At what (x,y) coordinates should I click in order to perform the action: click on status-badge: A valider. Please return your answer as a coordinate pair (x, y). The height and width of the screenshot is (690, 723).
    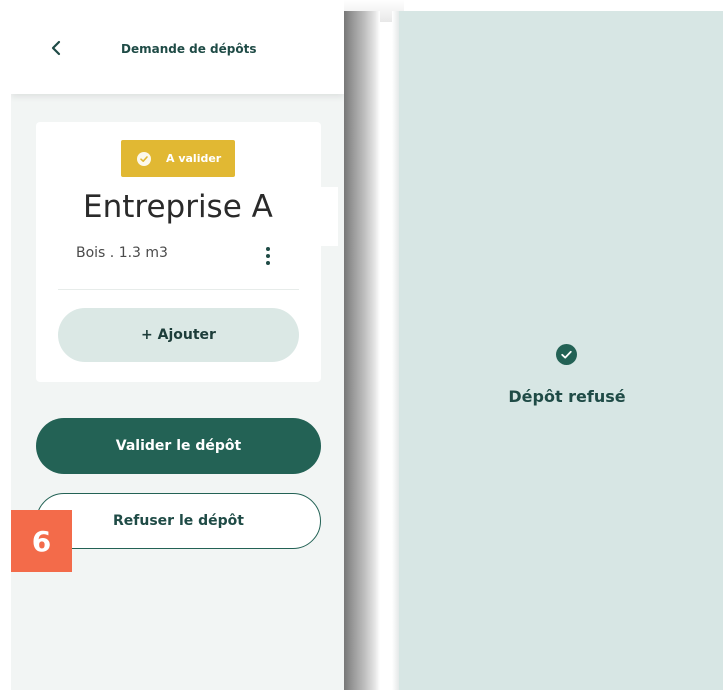
    Looking at the image, I should click on (178, 158).